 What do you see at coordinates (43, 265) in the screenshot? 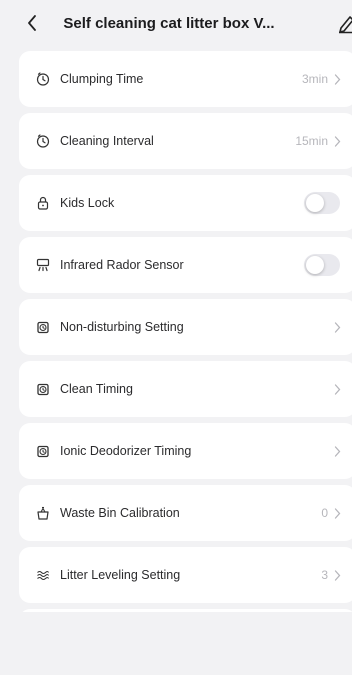
I see `sensor-icon` at bounding box center [43, 265].